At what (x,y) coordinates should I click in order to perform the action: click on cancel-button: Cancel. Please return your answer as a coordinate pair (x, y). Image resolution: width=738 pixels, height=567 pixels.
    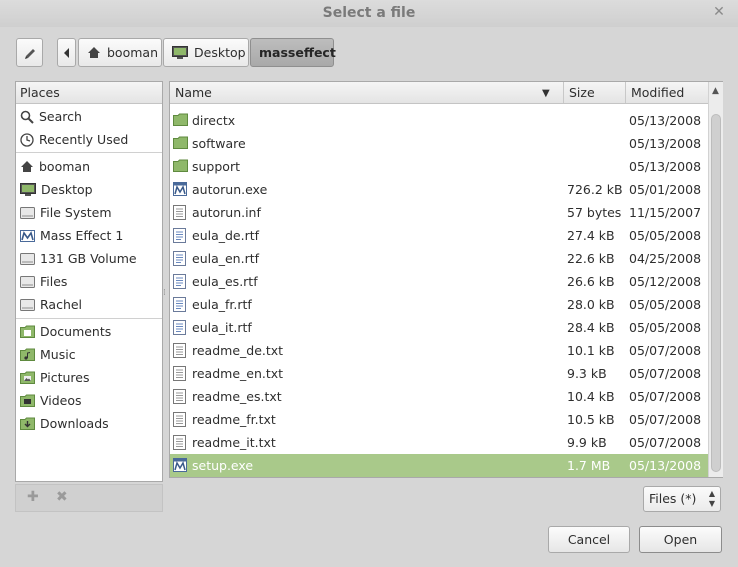
    Looking at the image, I should click on (589, 539).